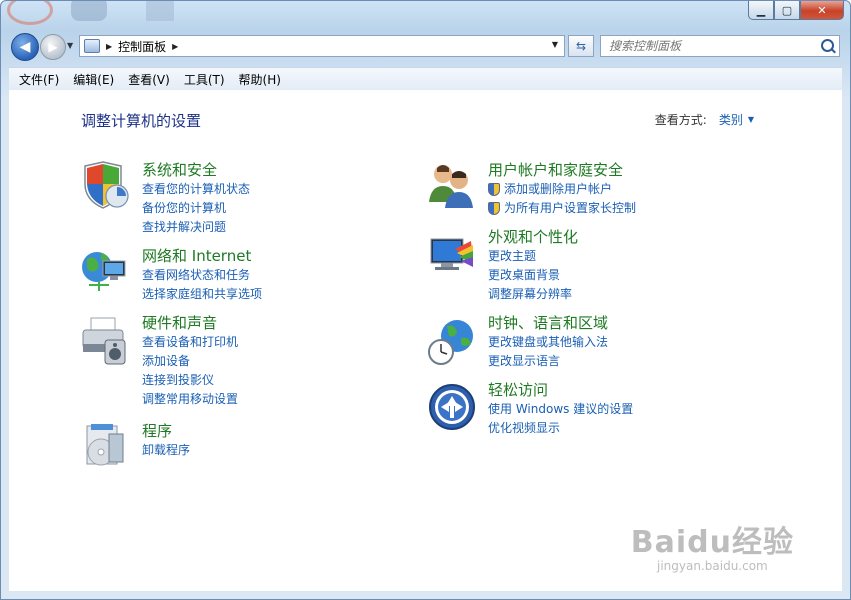 The height and width of the screenshot is (600, 851). Describe the element at coordinates (452, 407) in the screenshot. I see `ease-of-access-icon` at that location.